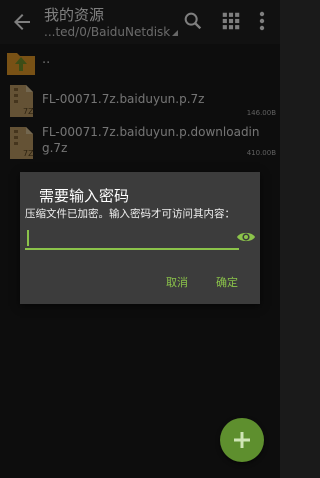 This screenshot has height=478, width=320. I want to click on dialog-title: 需要输入密码, so click(84, 196).